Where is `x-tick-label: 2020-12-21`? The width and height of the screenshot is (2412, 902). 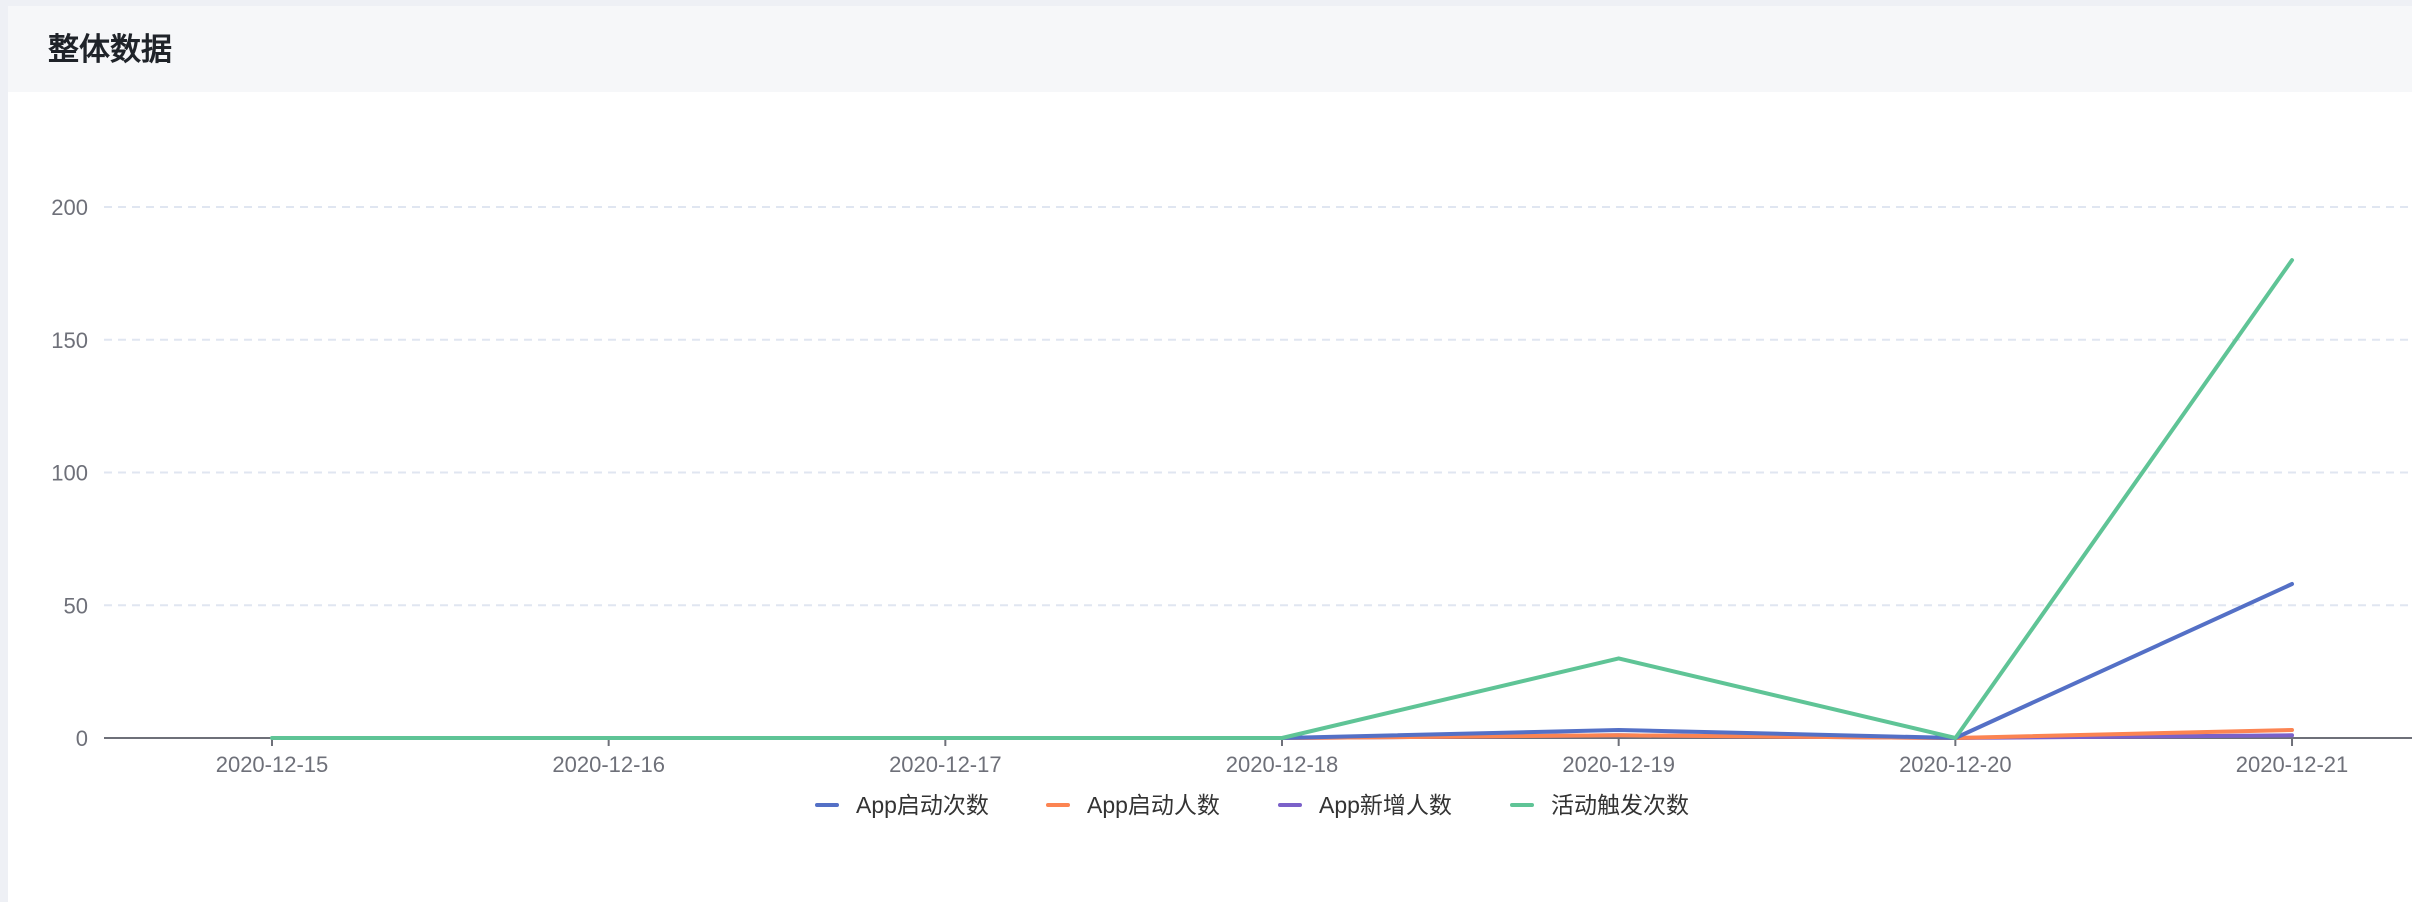 x-tick-label: 2020-12-21 is located at coordinates (2292, 764).